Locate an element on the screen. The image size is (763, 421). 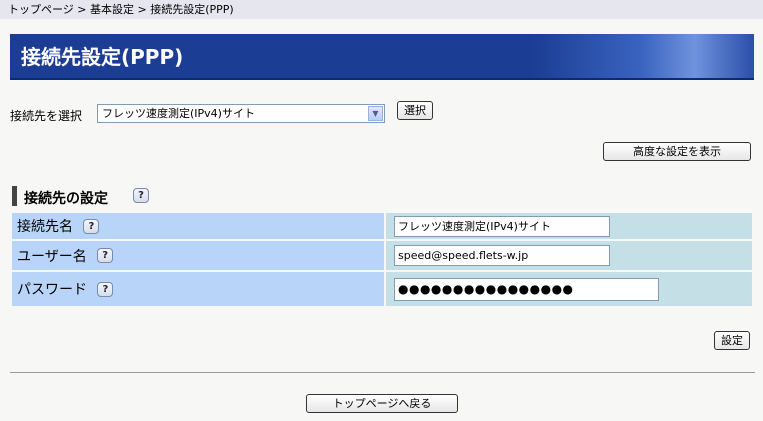
field-label-cell: パスワード ? is located at coordinates (198, 289).